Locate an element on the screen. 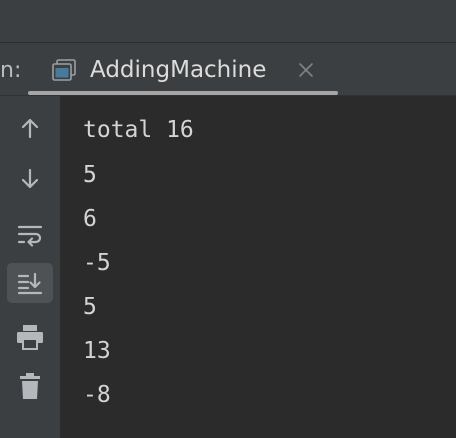 The height and width of the screenshot is (438, 456). print-button is located at coordinates (30, 337).